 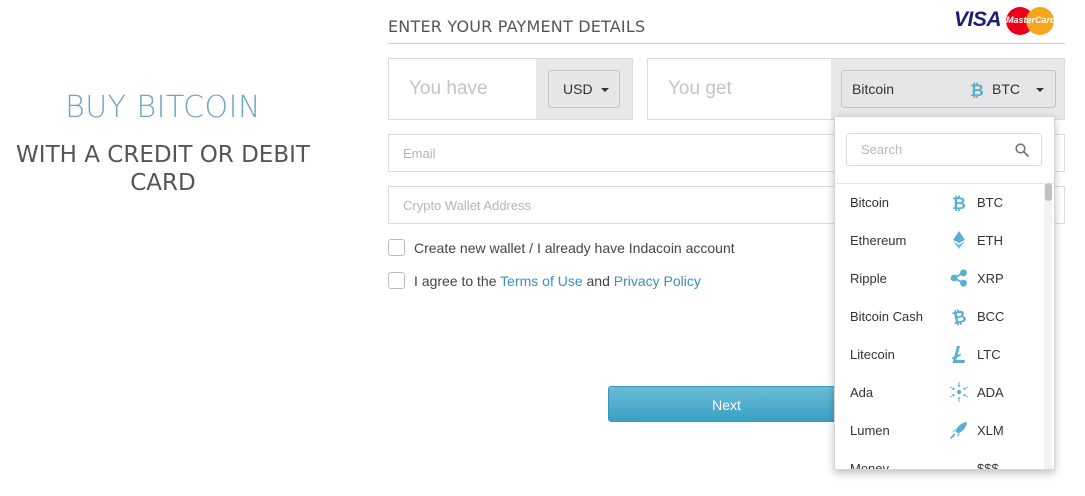 What do you see at coordinates (988, 465) in the screenshot?
I see `currency-option-code: $$$` at bounding box center [988, 465].